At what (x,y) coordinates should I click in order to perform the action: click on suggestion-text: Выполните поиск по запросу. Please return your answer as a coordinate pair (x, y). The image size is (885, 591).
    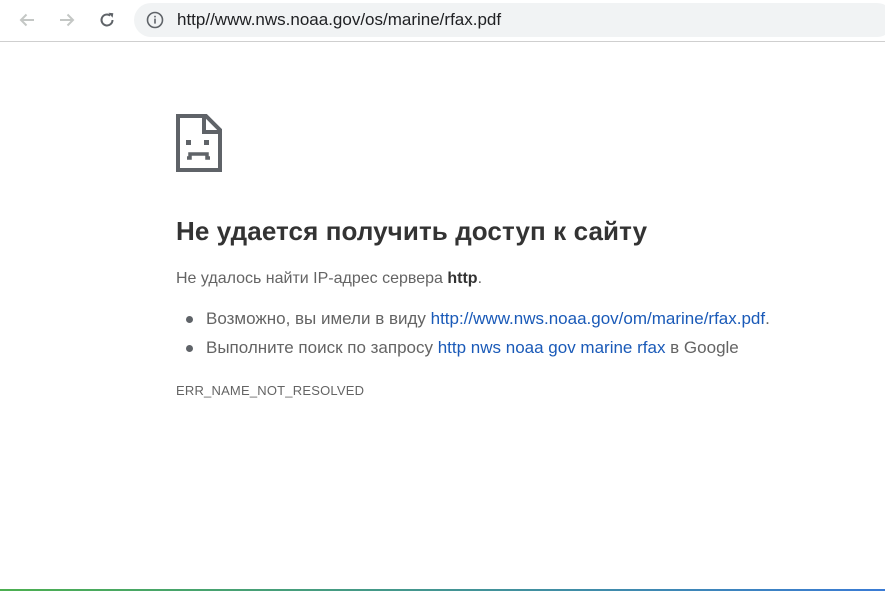
    Looking at the image, I should click on (322, 347).